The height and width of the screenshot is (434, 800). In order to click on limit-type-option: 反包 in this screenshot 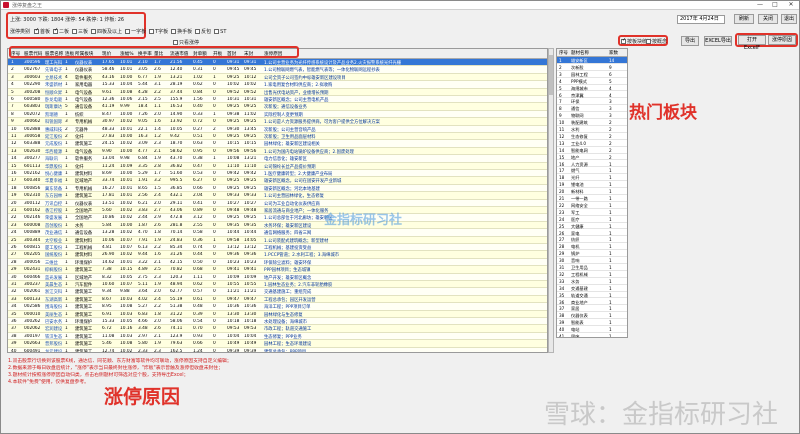, I will do `click(203, 32)`.